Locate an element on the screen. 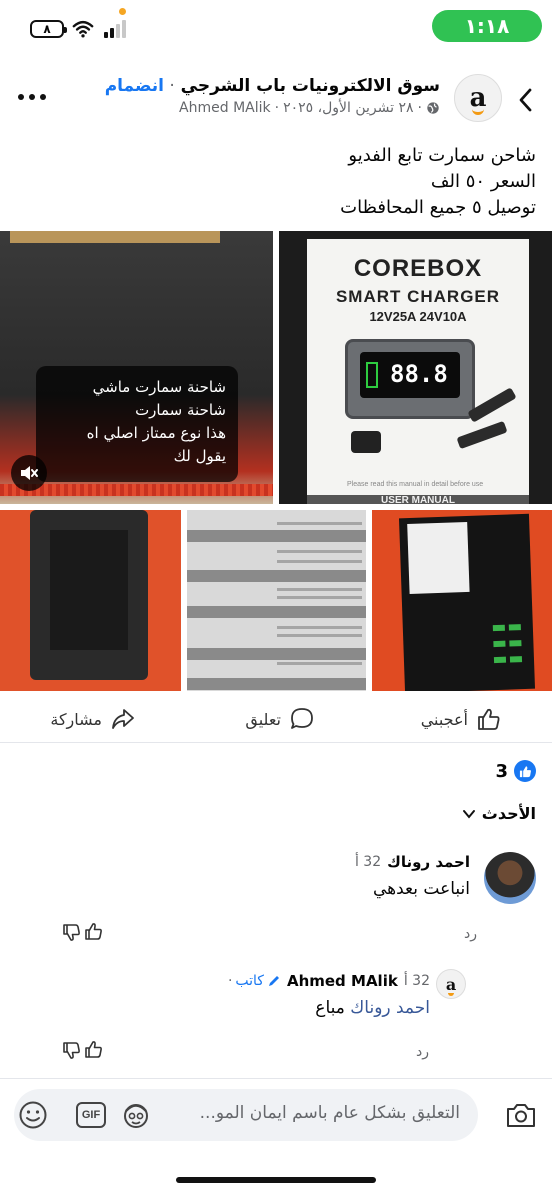 The height and width of the screenshot is (1195, 552). emoji-icon is located at coordinates (33, 1115).